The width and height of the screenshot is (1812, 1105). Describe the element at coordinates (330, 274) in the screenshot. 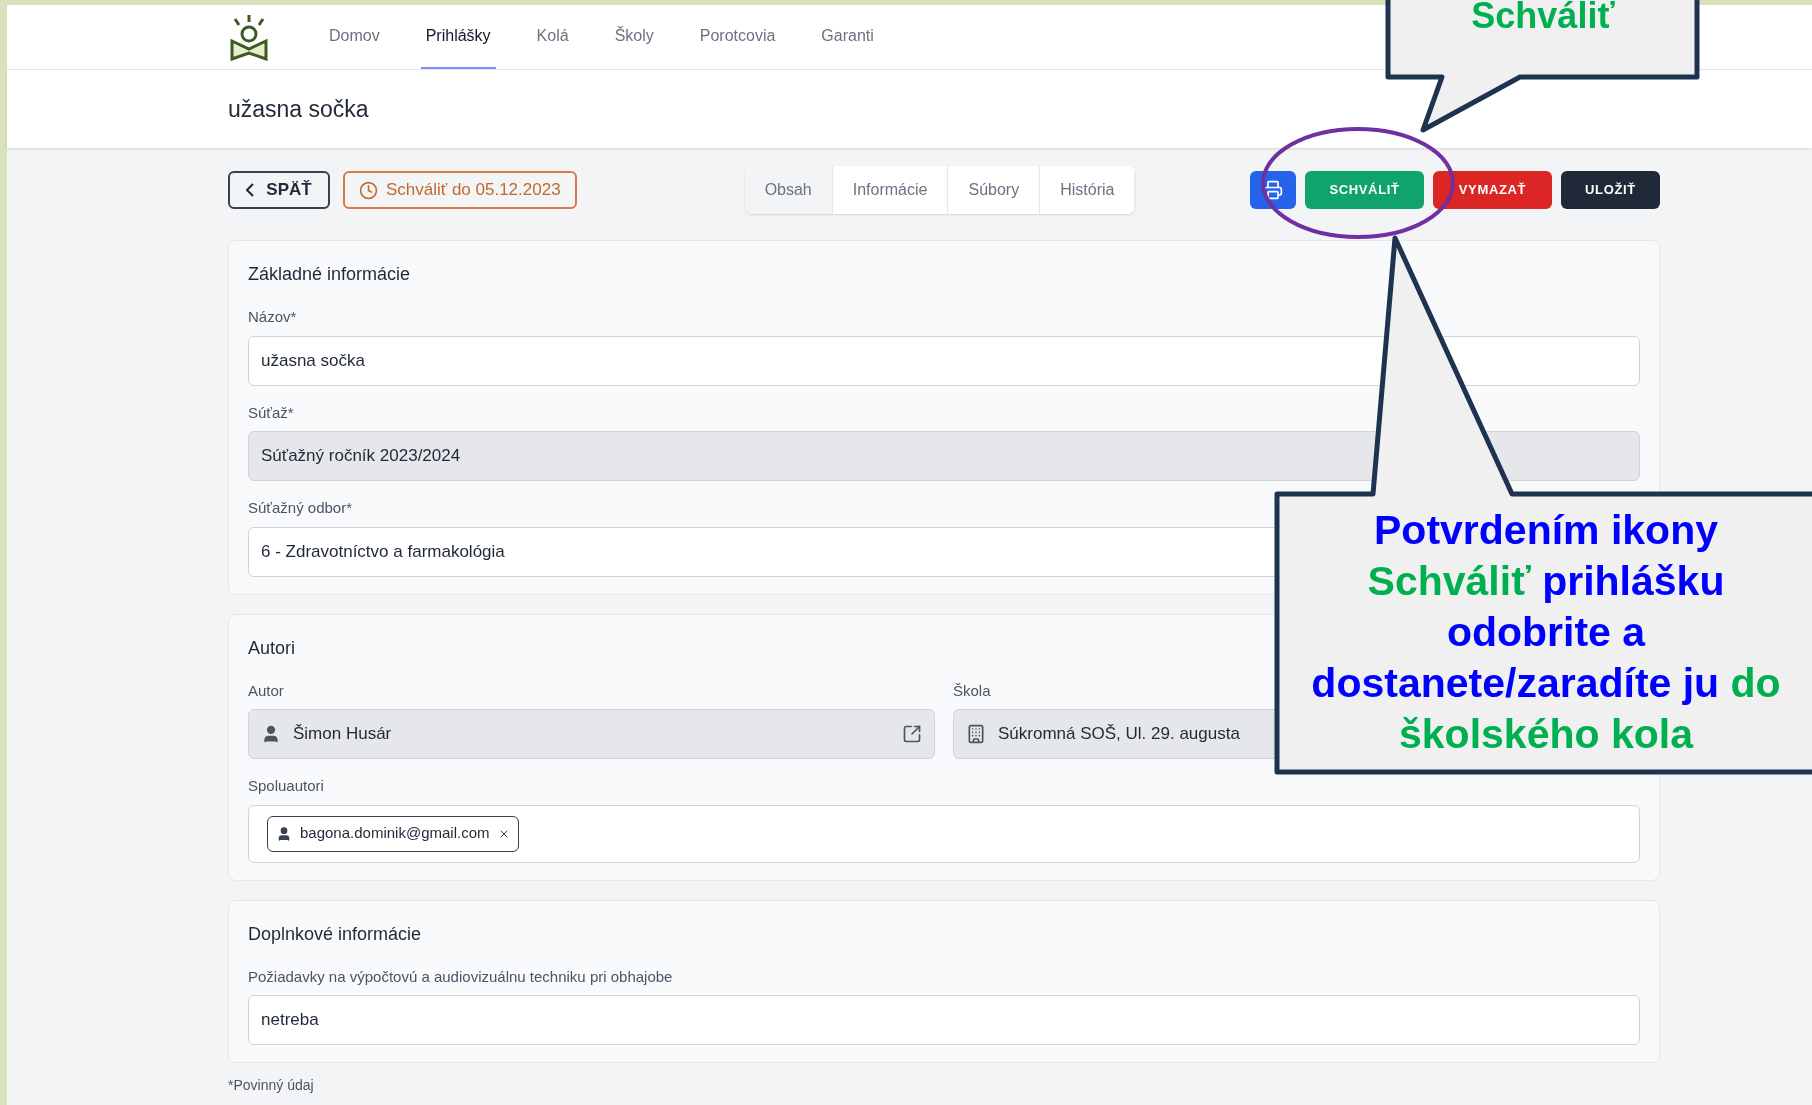

I see `section-title: Základné informácie` at that location.